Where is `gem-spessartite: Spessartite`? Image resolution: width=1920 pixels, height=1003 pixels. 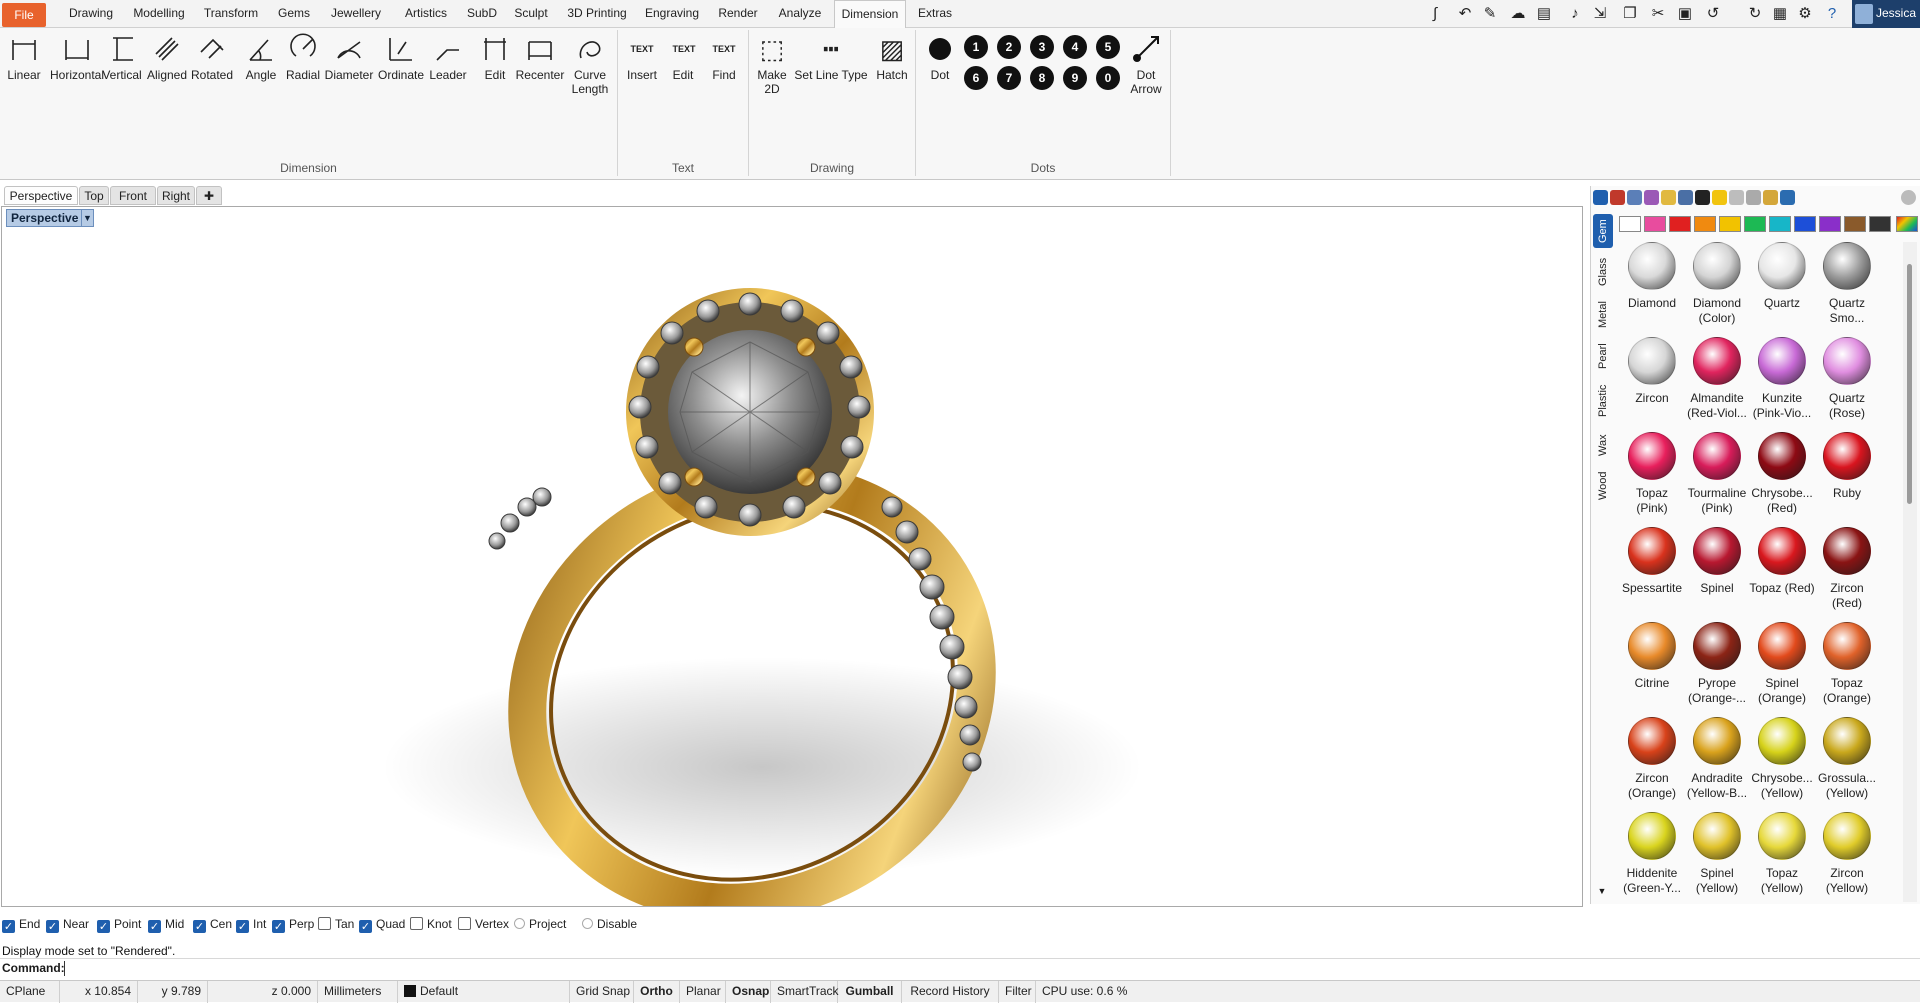 gem-spessartite: Spessartite is located at coordinates (1652, 574).